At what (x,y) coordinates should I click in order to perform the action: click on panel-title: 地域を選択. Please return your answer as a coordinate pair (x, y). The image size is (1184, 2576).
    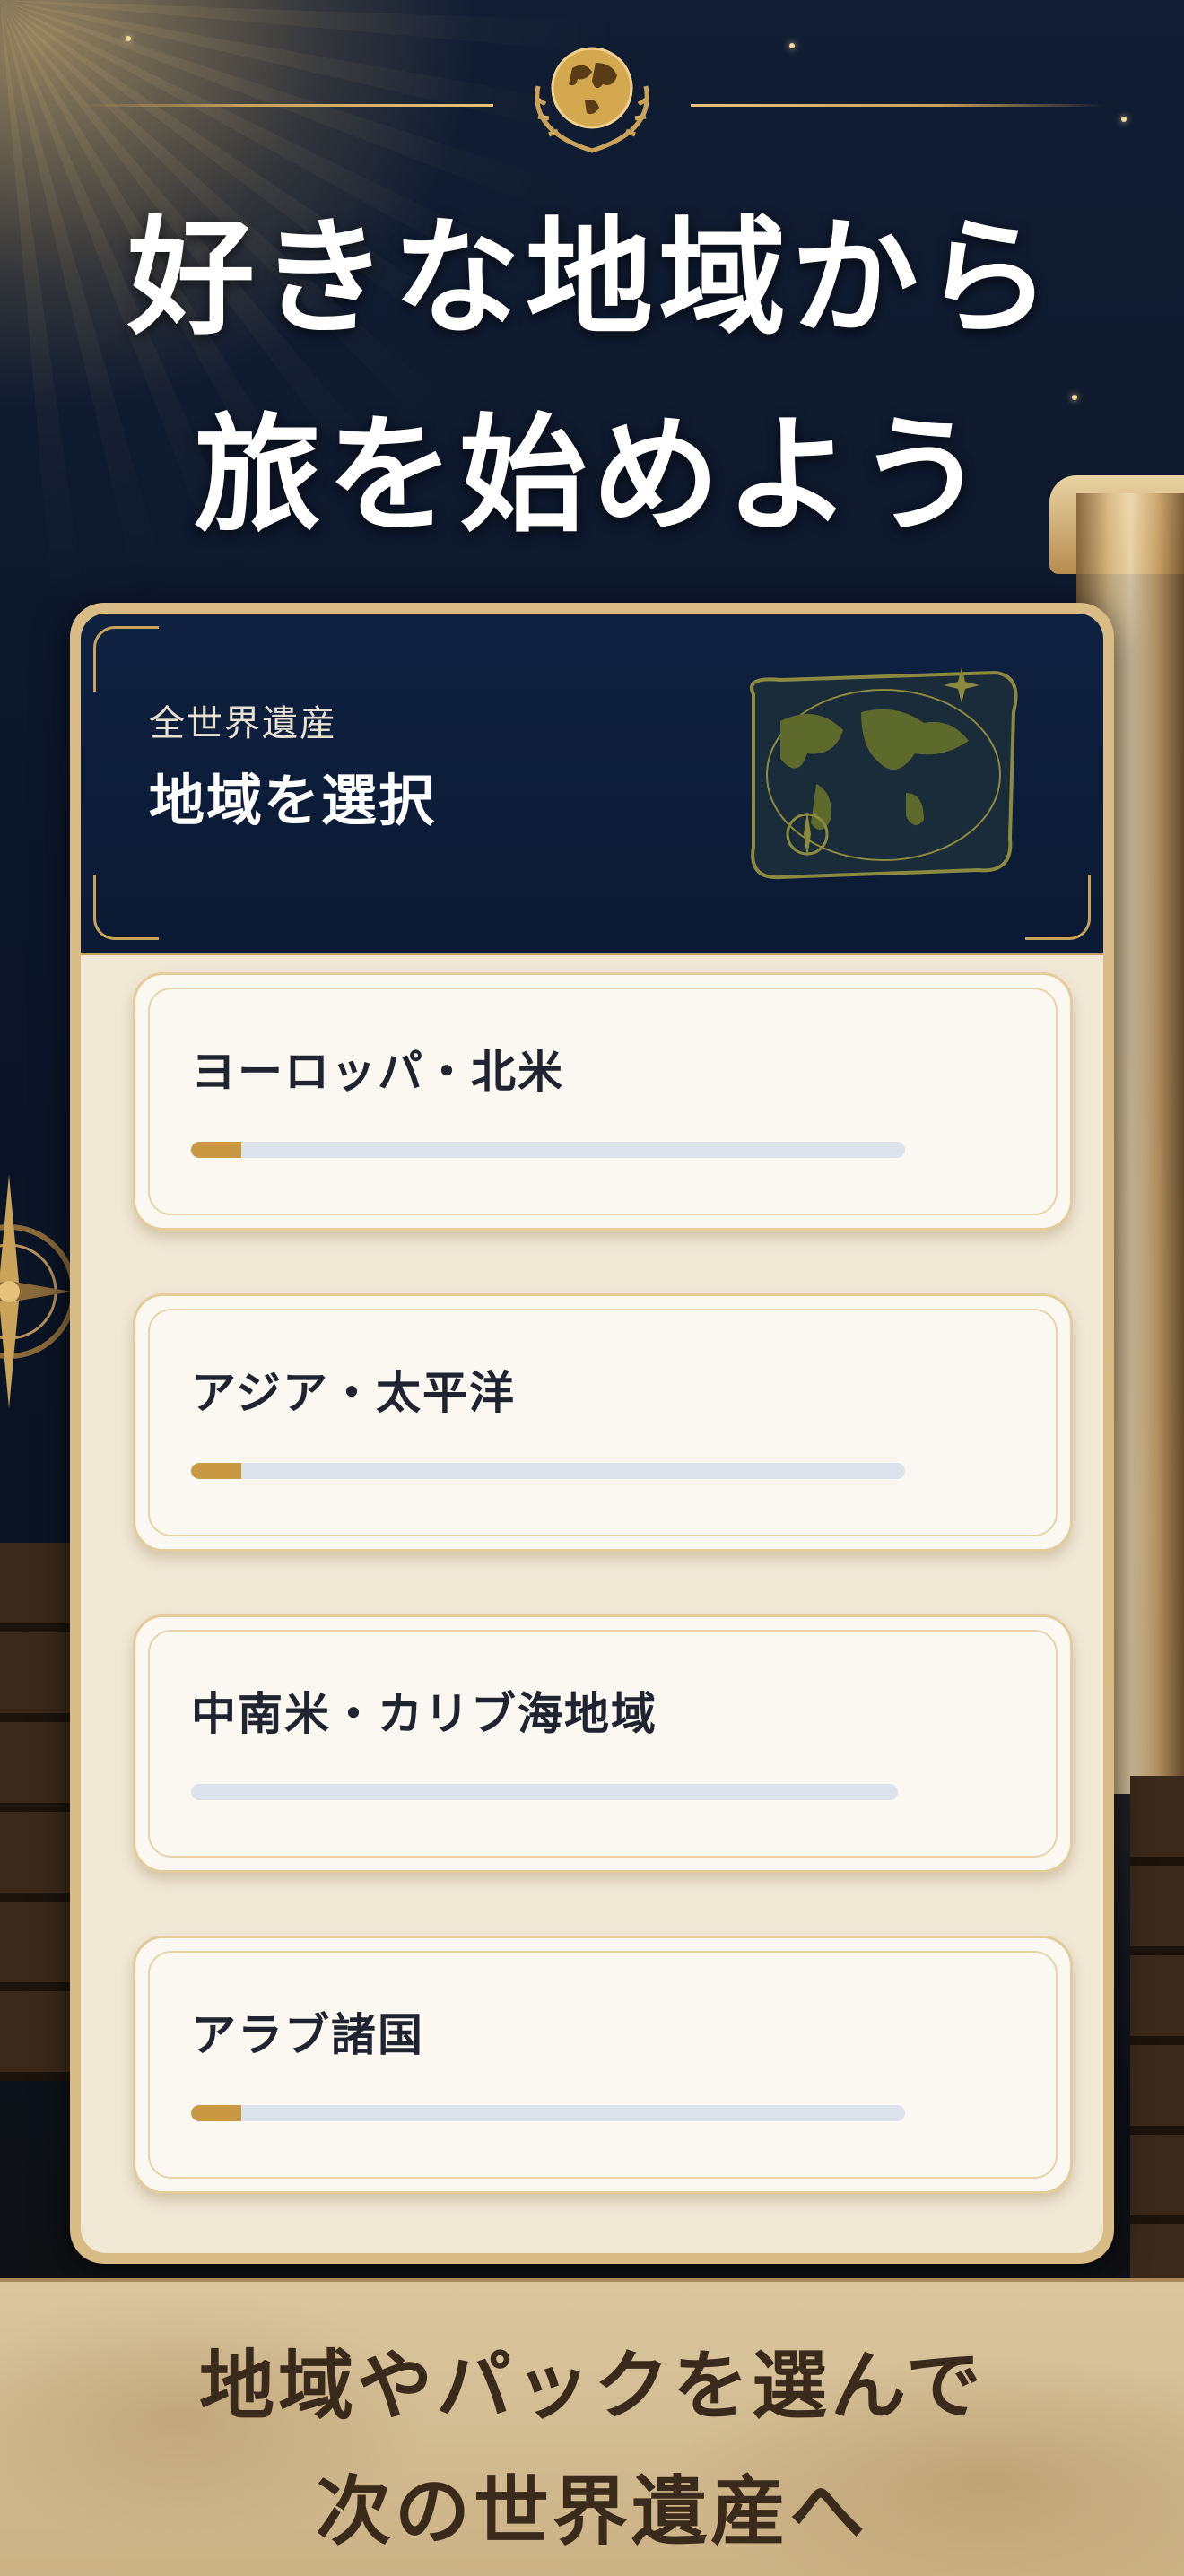
    Looking at the image, I should click on (293, 800).